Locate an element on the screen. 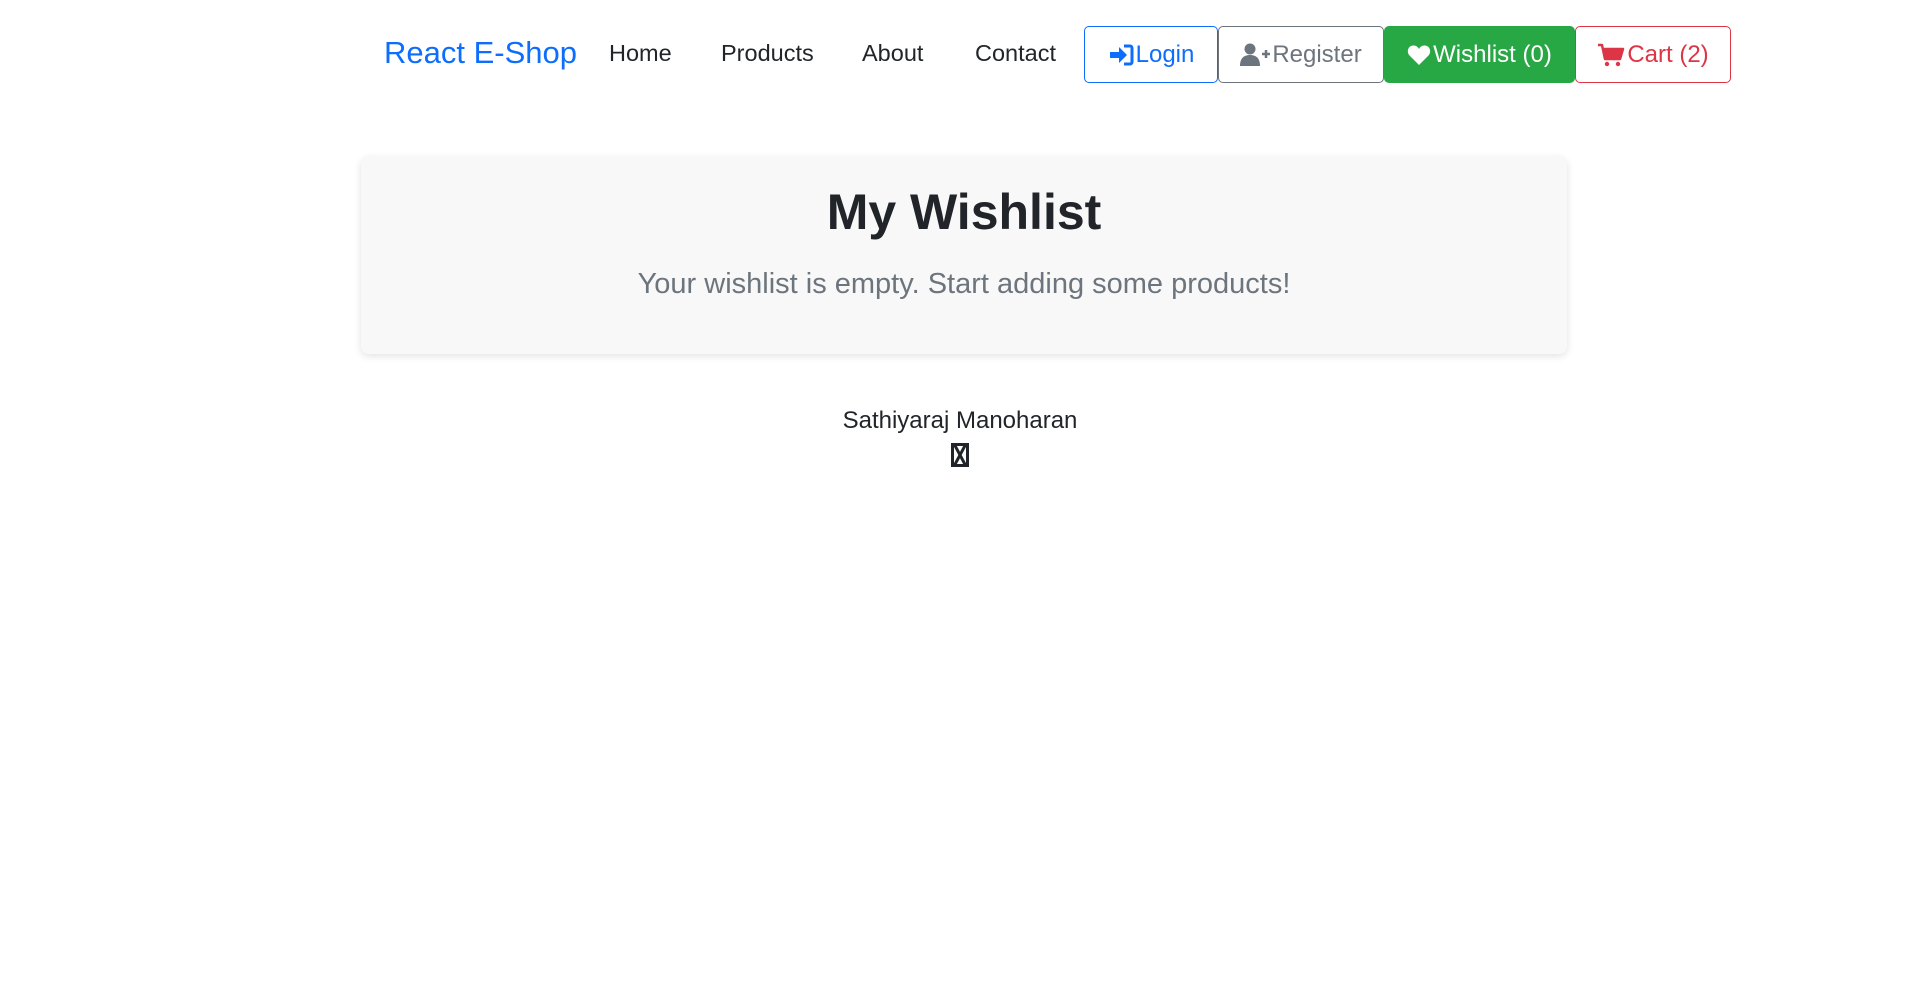  missing-glyph-icon is located at coordinates (960, 455).